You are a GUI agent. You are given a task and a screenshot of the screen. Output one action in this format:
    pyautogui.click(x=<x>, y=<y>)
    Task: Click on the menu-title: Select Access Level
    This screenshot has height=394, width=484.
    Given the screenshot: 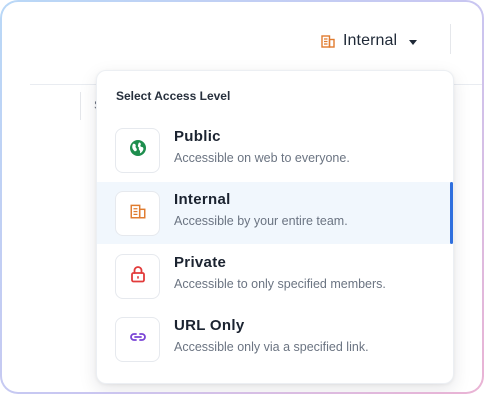 What is the action you would take?
    pyautogui.click(x=173, y=96)
    